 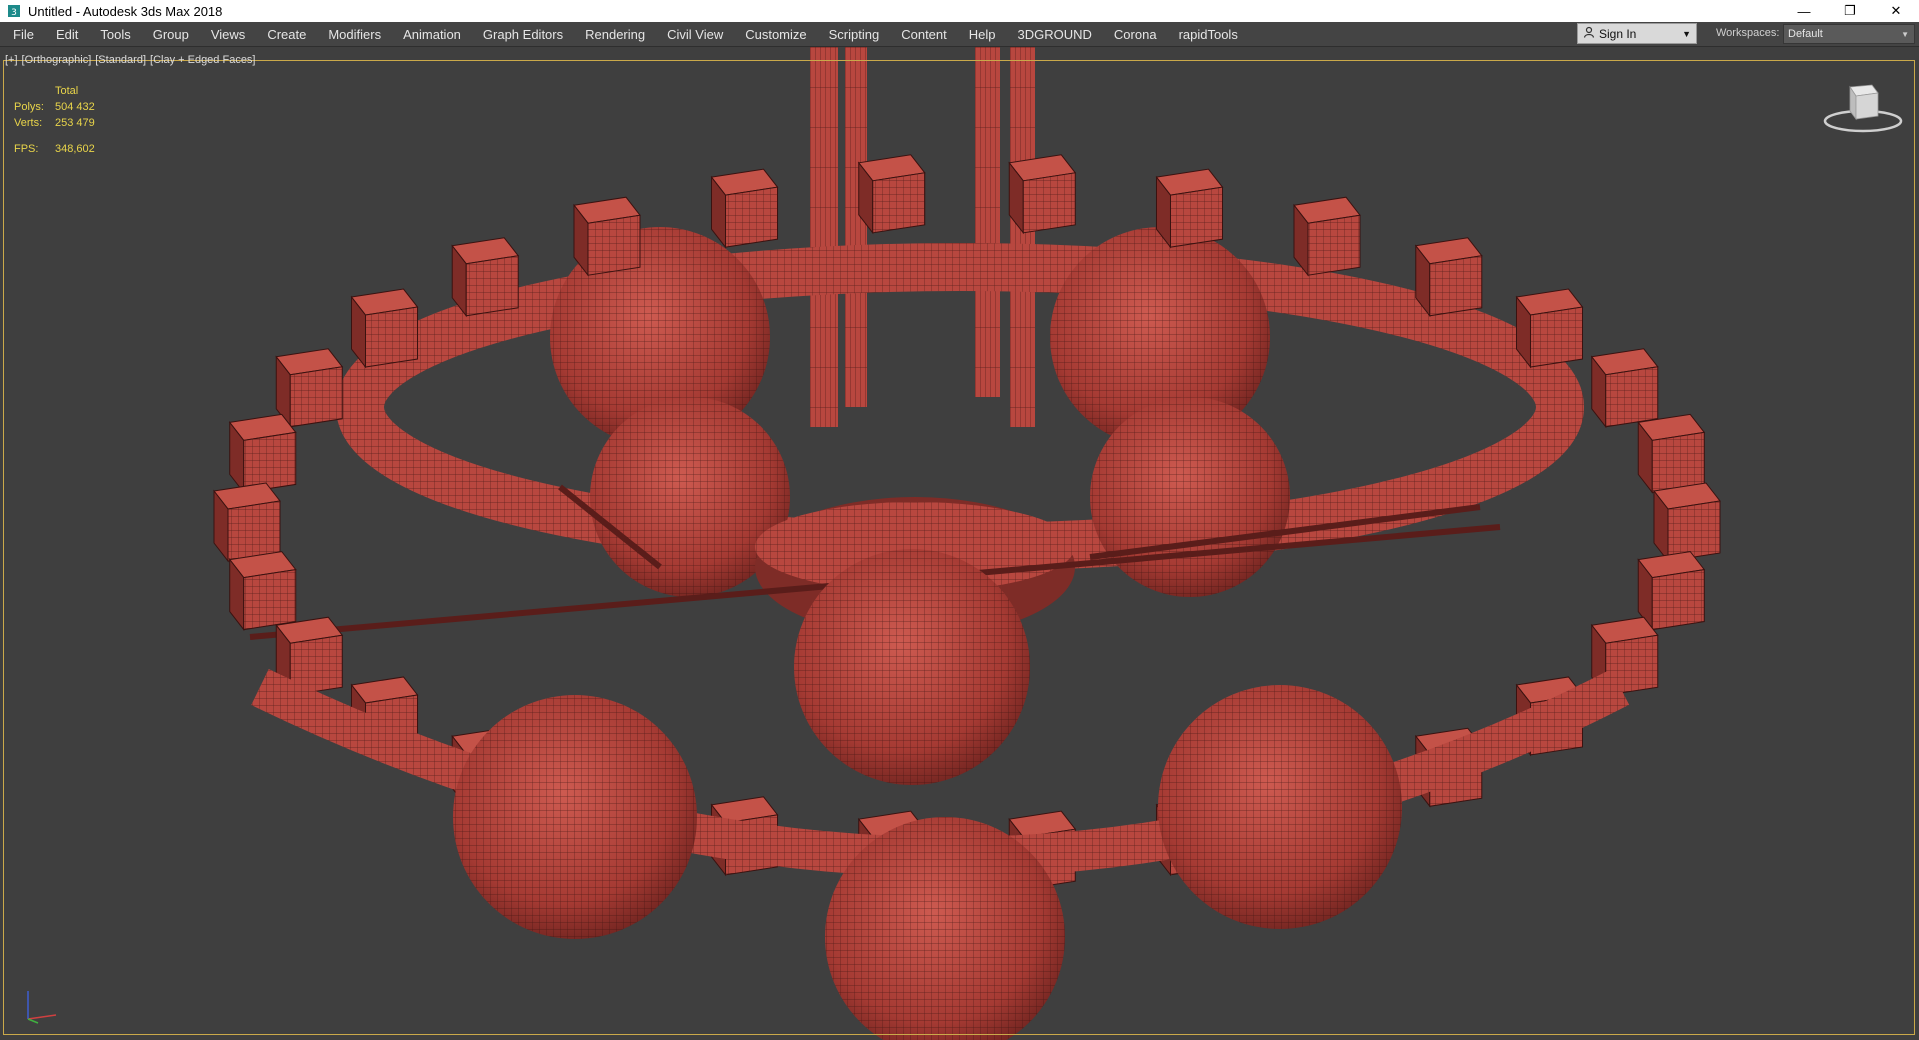 What do you see at coordinates (1135, 34) in the screenshot?
I see `menu-corona: Corona` at bounding box center [1135, 34].